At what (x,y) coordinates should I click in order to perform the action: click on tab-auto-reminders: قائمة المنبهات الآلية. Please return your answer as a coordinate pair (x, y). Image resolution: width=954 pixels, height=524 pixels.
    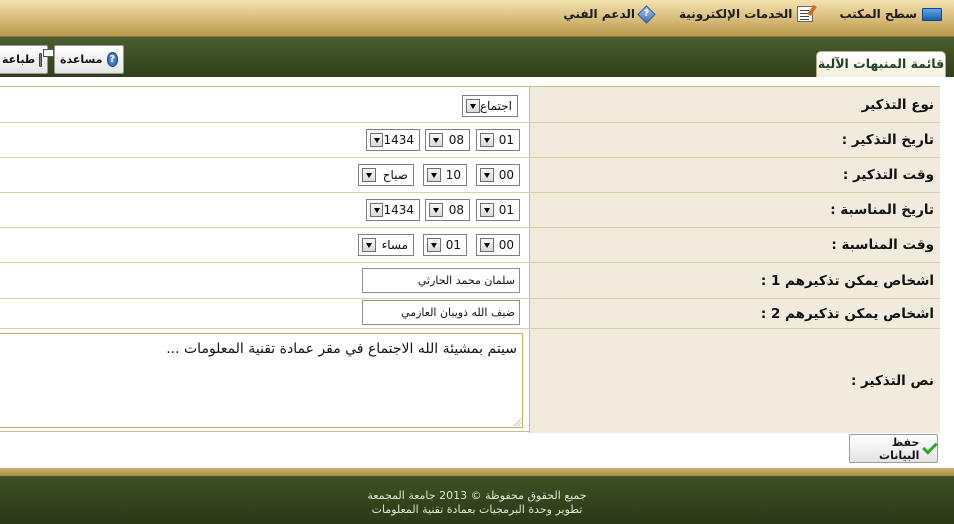
    Looking at the image, I should click on (881, 64).